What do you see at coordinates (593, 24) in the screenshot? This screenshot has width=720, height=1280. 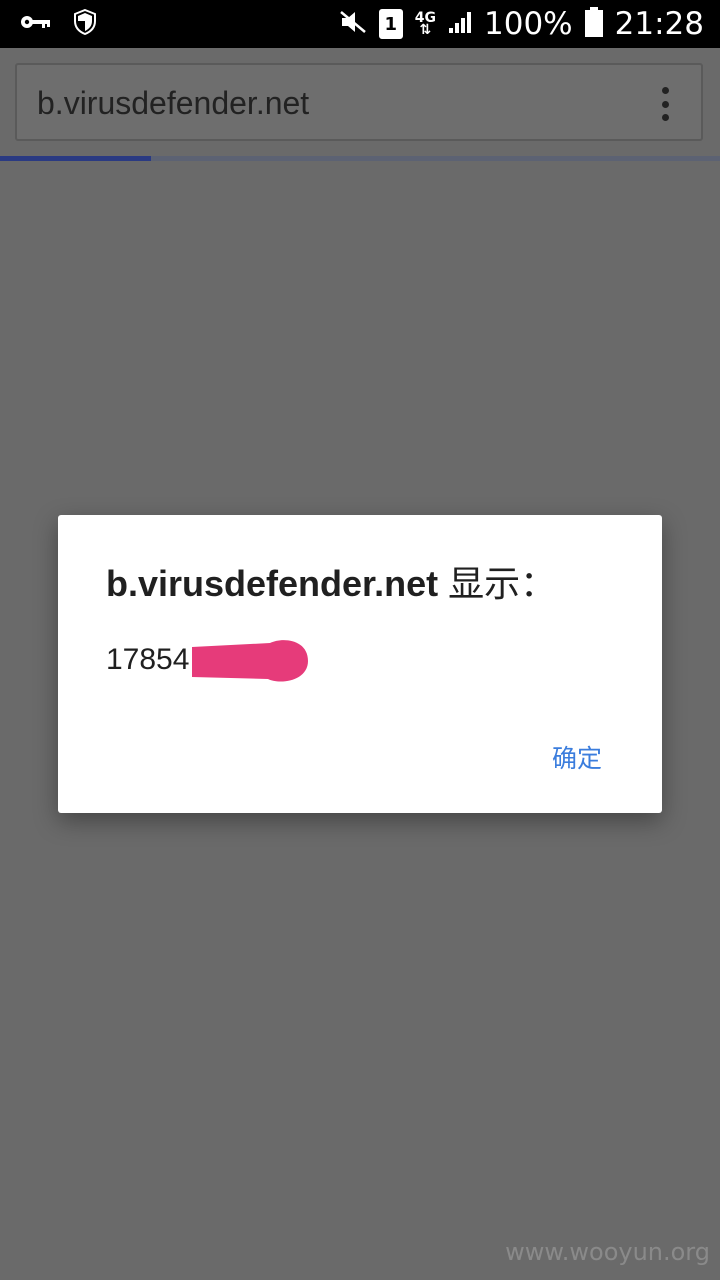 I see `battery-icon` at bounding box center [593, 24].